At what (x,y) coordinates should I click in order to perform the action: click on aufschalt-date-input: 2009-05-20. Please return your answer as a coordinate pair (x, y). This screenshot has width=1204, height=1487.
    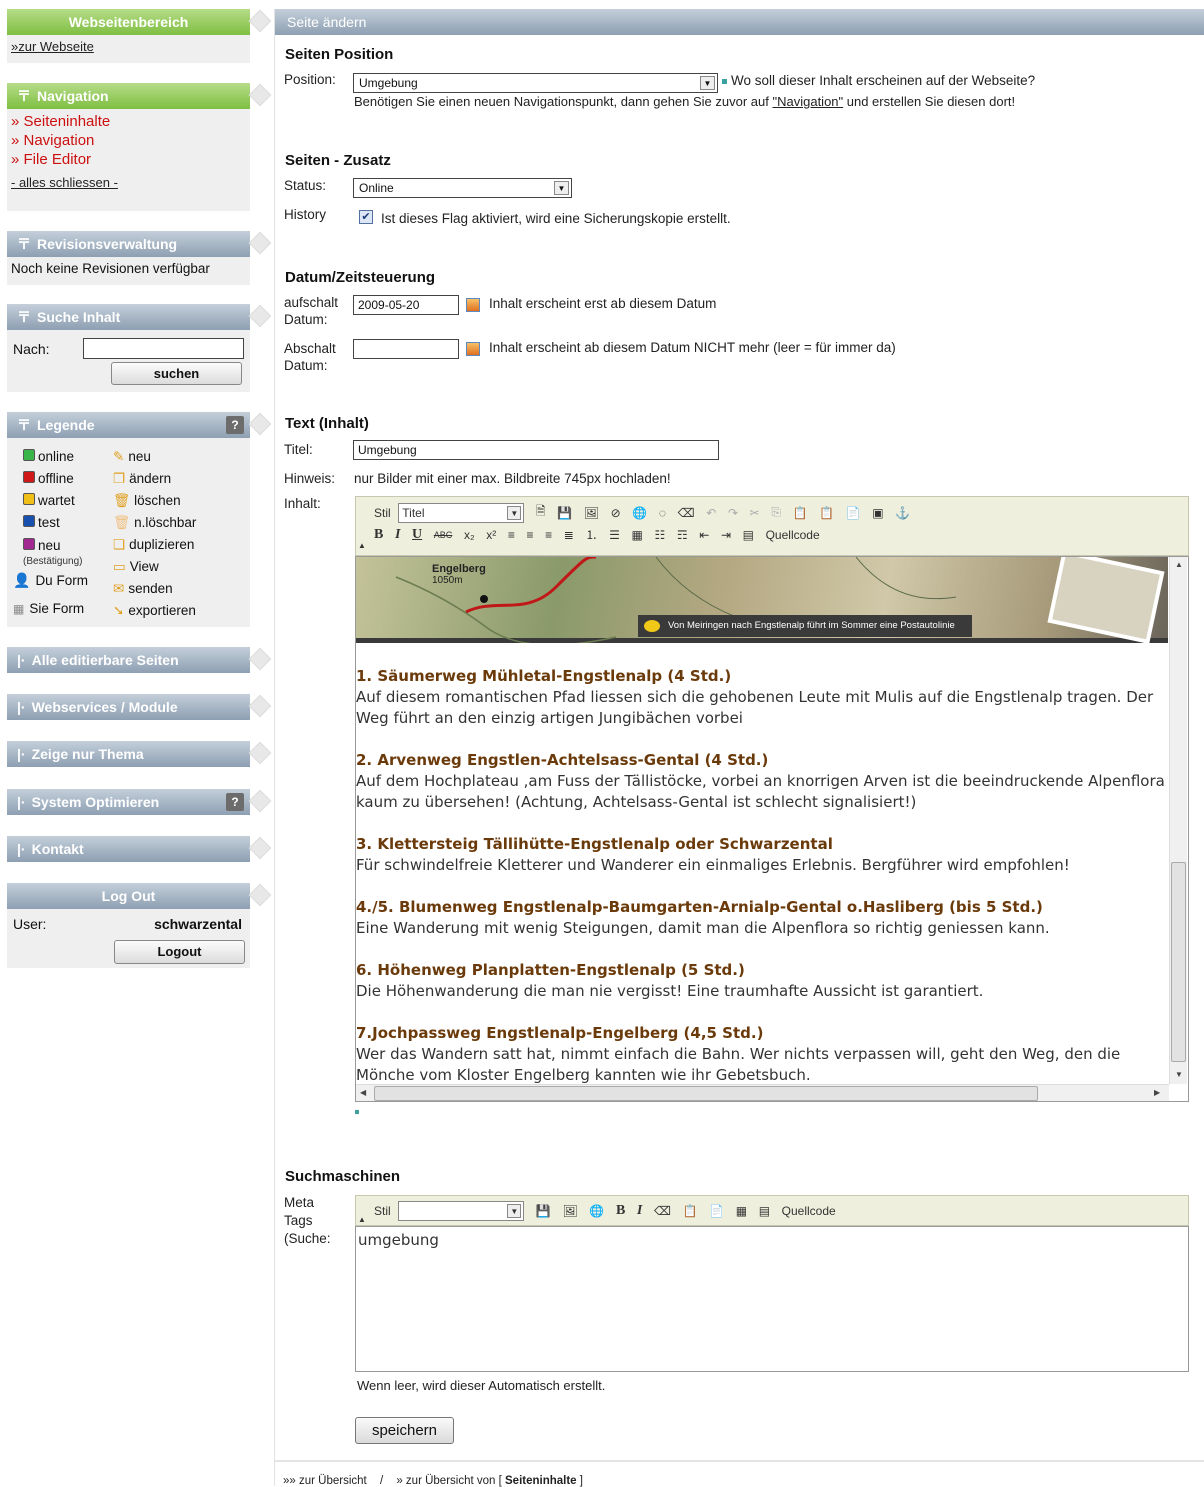
    Looking at the image, I should click on (406, 305).